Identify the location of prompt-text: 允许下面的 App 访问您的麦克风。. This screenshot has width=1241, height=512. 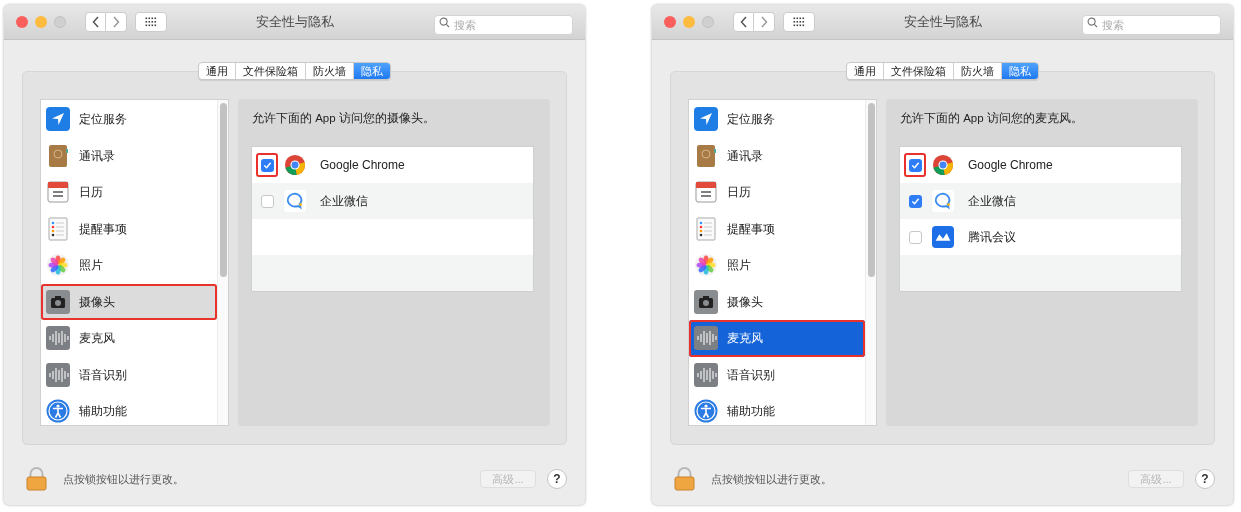
(991, 118).